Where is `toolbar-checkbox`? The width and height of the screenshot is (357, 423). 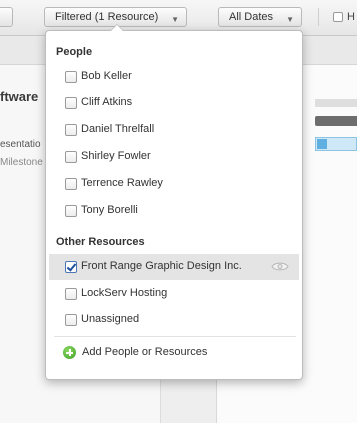
toolbar-checkbox is located at coordinates (338, 17).